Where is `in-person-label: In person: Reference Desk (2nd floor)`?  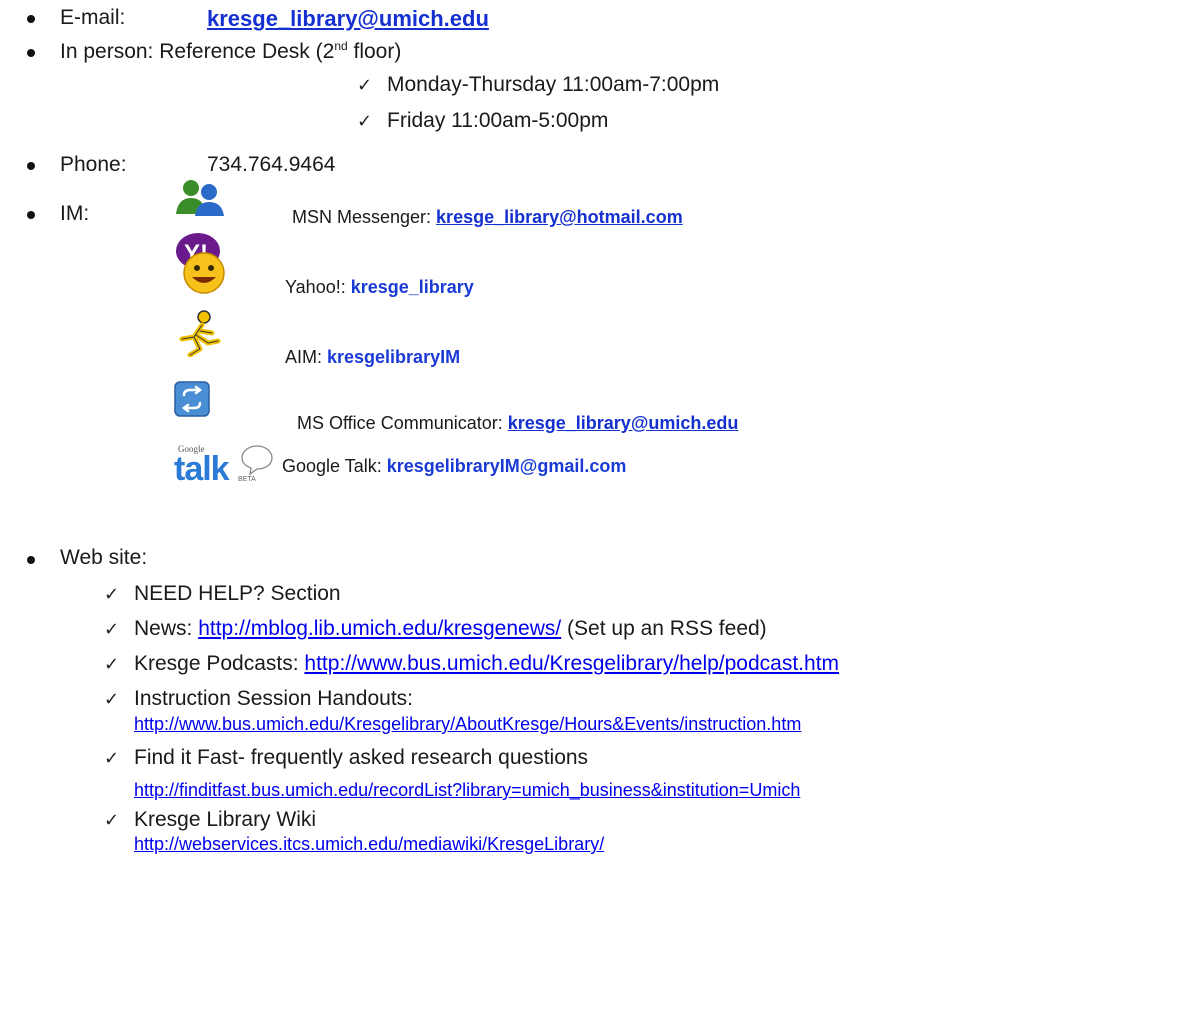 in-person-label: In person: Reference Desk (2nd floor) is located at coordinates (231, 51).